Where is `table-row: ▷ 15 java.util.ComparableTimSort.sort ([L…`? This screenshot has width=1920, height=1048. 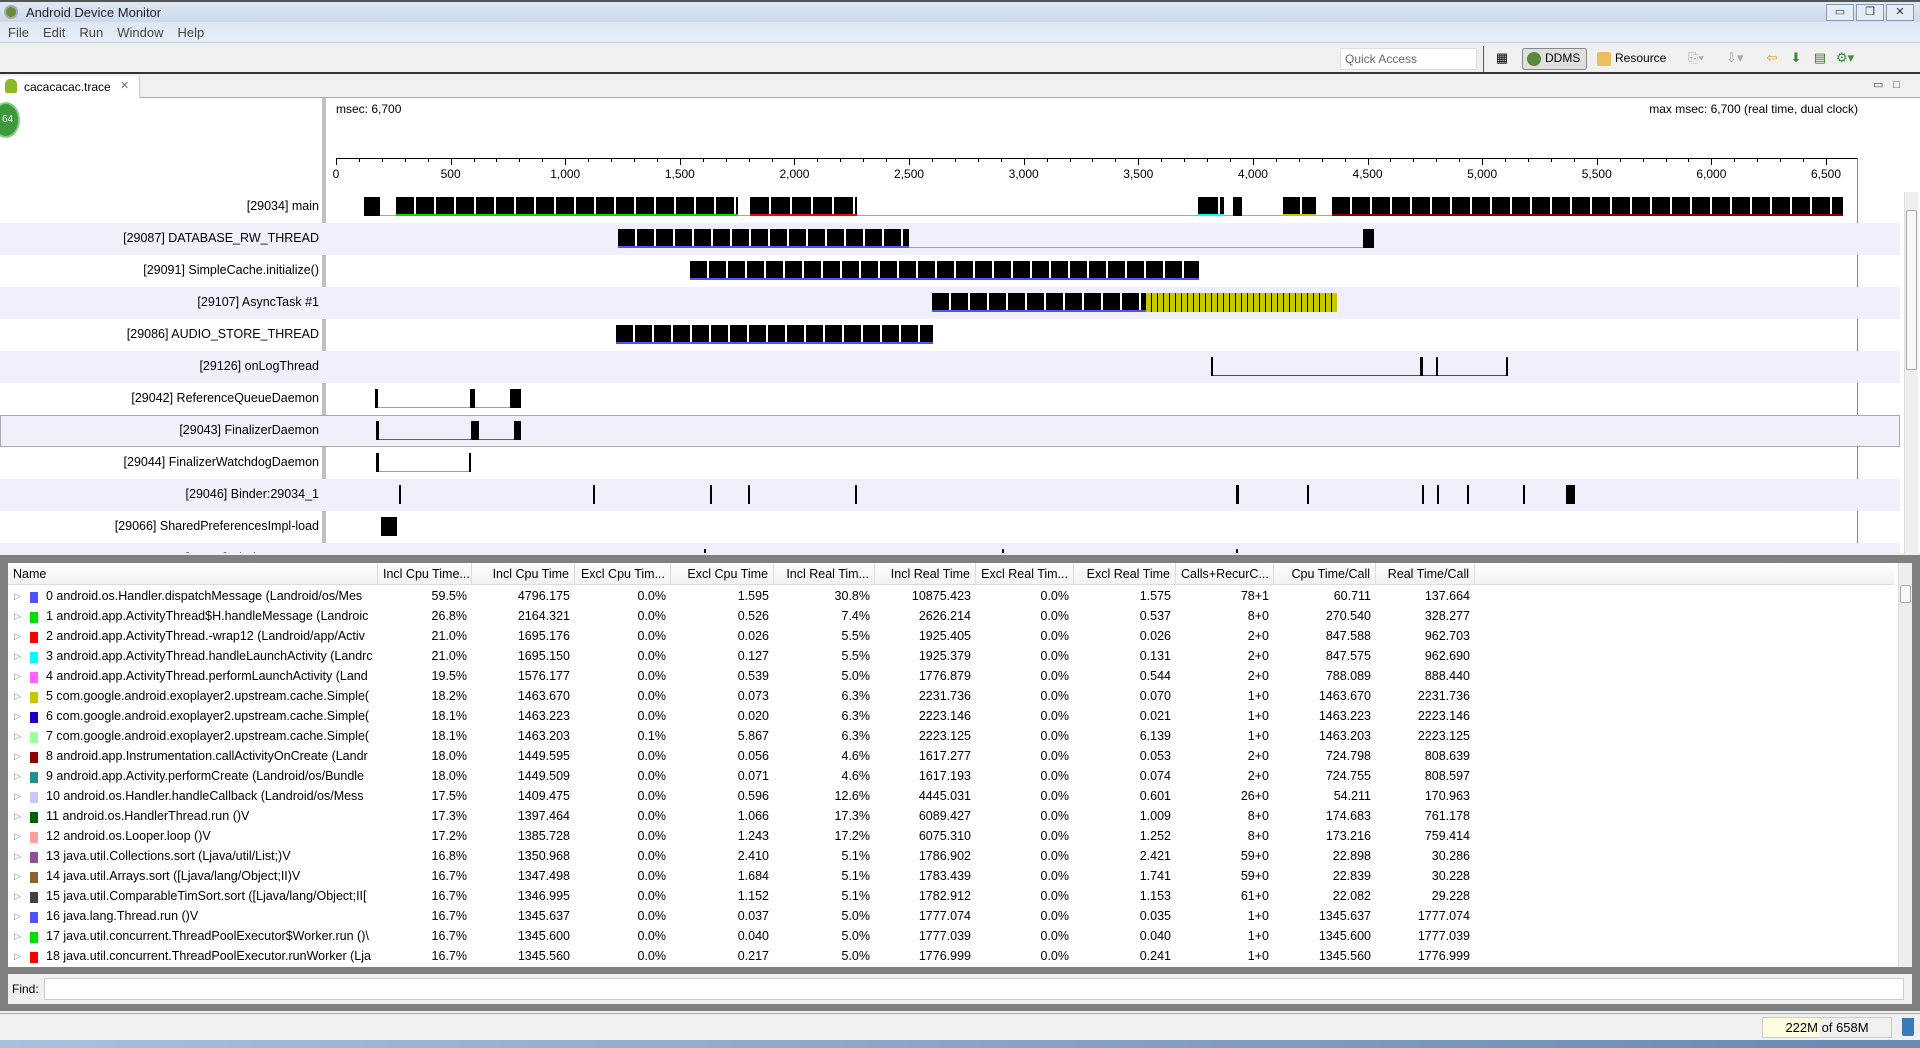 table-row: ▷ 15 java.util.ComparableTimSort.sort ([L… is located at coordinates (951, 896).